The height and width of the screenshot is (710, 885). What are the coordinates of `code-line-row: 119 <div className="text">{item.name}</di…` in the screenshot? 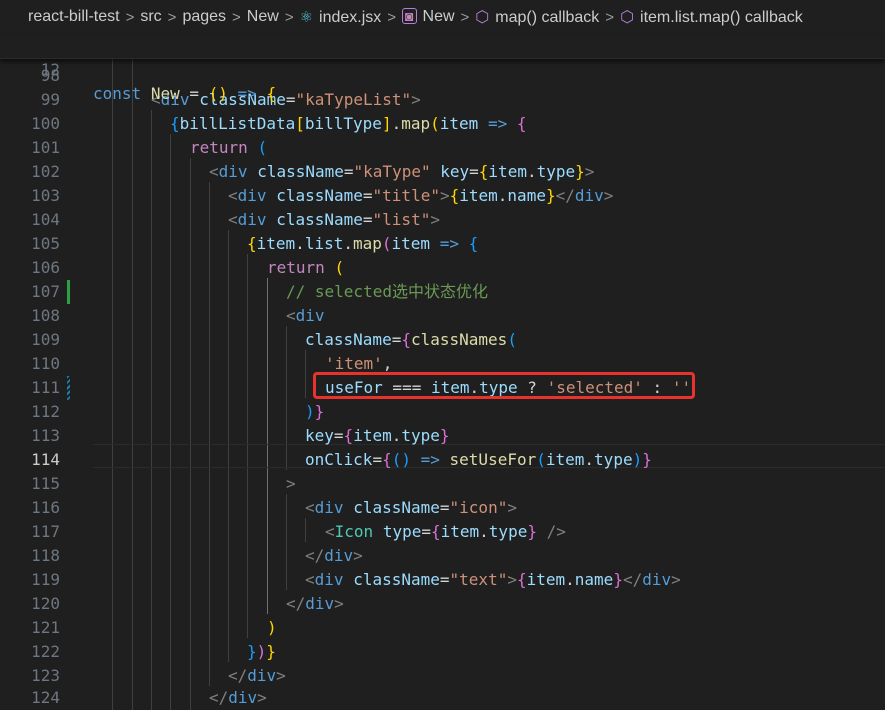 It's located at (442, 580).